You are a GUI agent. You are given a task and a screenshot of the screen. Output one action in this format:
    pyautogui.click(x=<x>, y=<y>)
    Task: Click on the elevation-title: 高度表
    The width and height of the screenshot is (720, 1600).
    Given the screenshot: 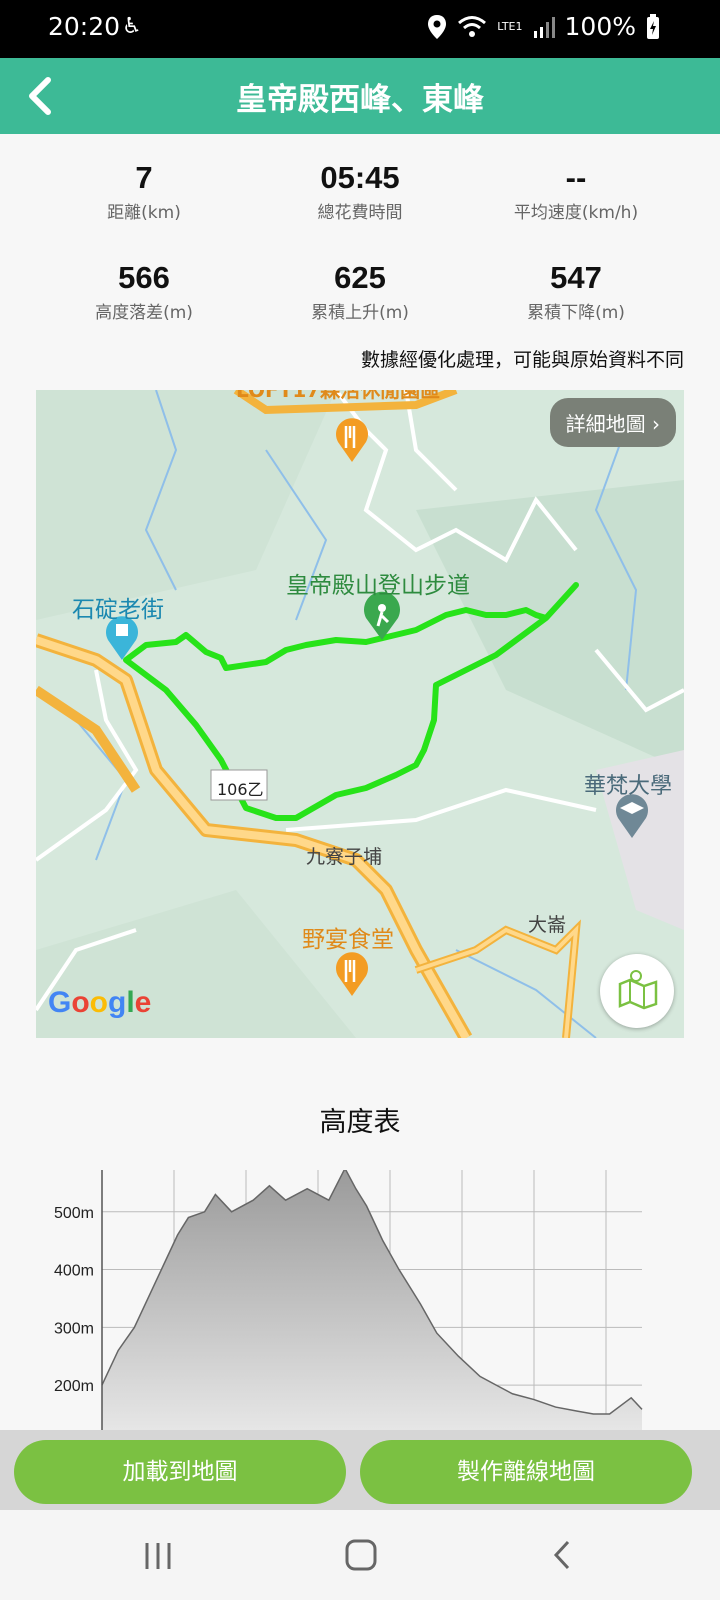 What is the action you would take?
    pyautogui.click(x=360, y=1122)
    